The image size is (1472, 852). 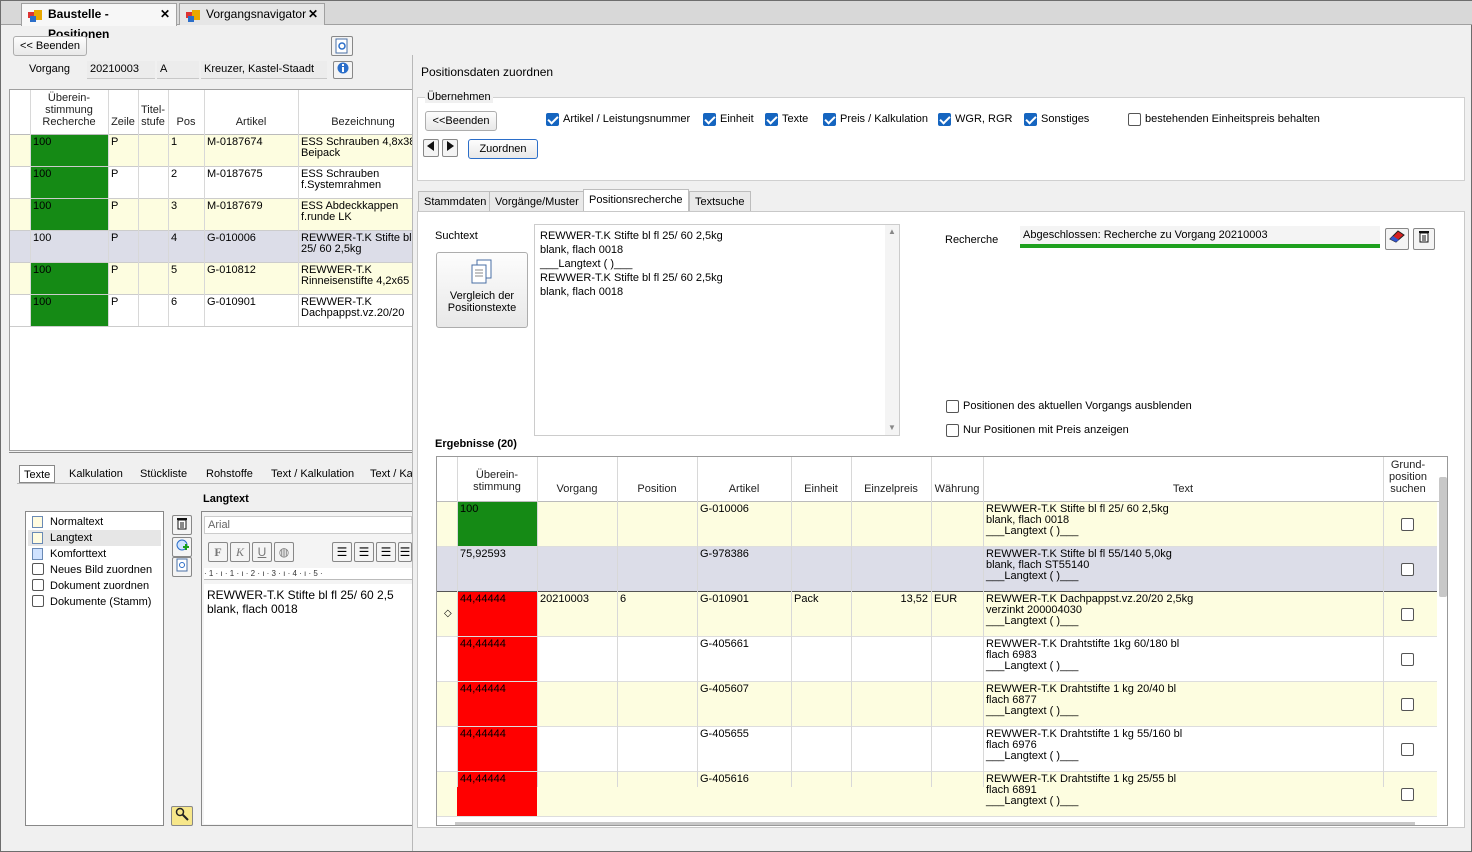 I want to click on key-search-icon, so click(x=182, y=816).